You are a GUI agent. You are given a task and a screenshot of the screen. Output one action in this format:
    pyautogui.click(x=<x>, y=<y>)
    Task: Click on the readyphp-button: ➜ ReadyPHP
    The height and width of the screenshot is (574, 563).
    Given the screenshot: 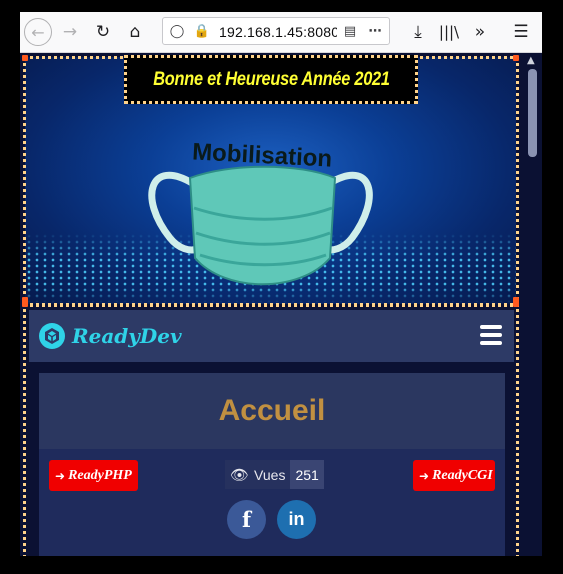 What is the action you would take?
    pyautogui.click(x=93, y=475)
    